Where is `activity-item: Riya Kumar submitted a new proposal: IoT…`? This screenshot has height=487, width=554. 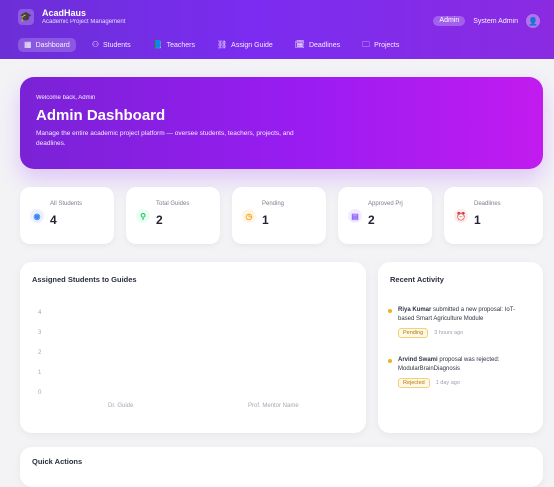 activity-item: Riya Kumar submitted a new proposal: IoT… is located at coordinates (458, 322).